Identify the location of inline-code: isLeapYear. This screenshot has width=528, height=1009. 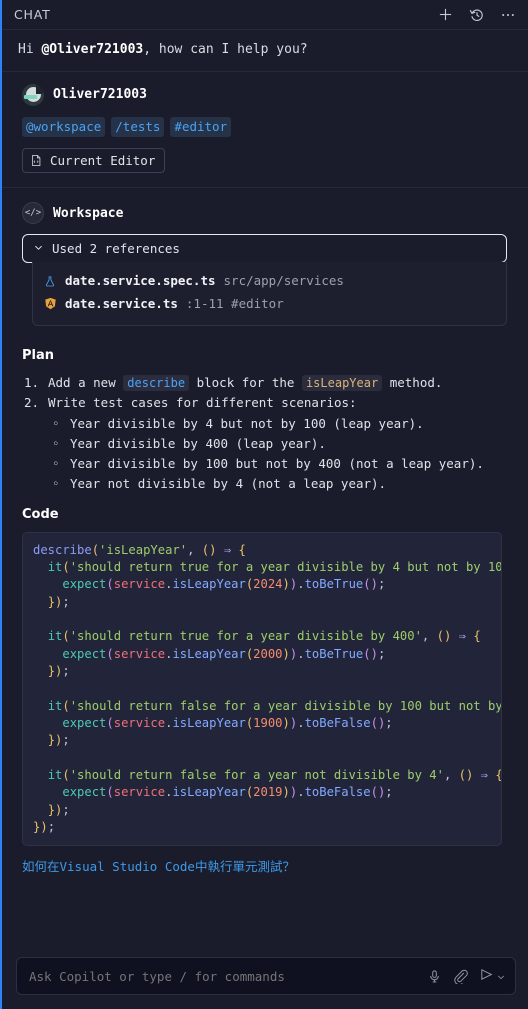
(342, 383).